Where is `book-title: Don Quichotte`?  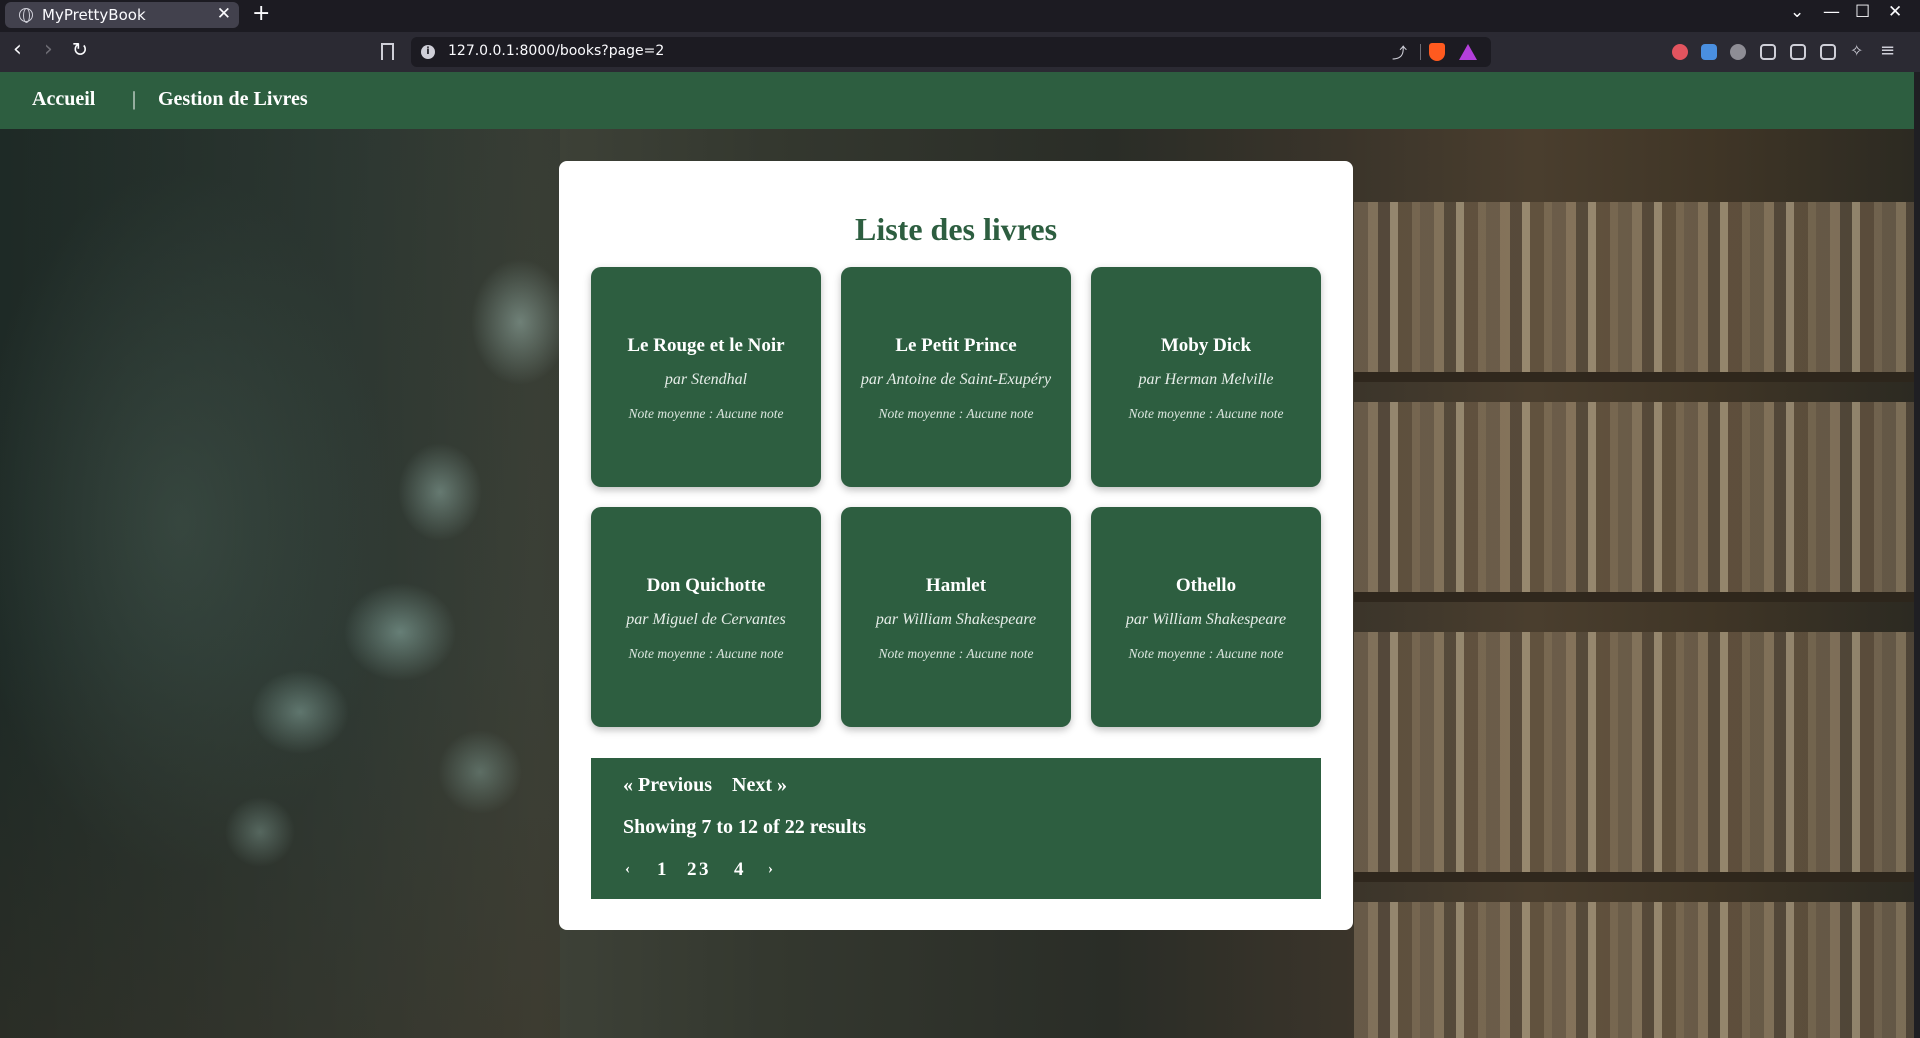 book-title: Don Quichotte is located at coordinates (706, 585).